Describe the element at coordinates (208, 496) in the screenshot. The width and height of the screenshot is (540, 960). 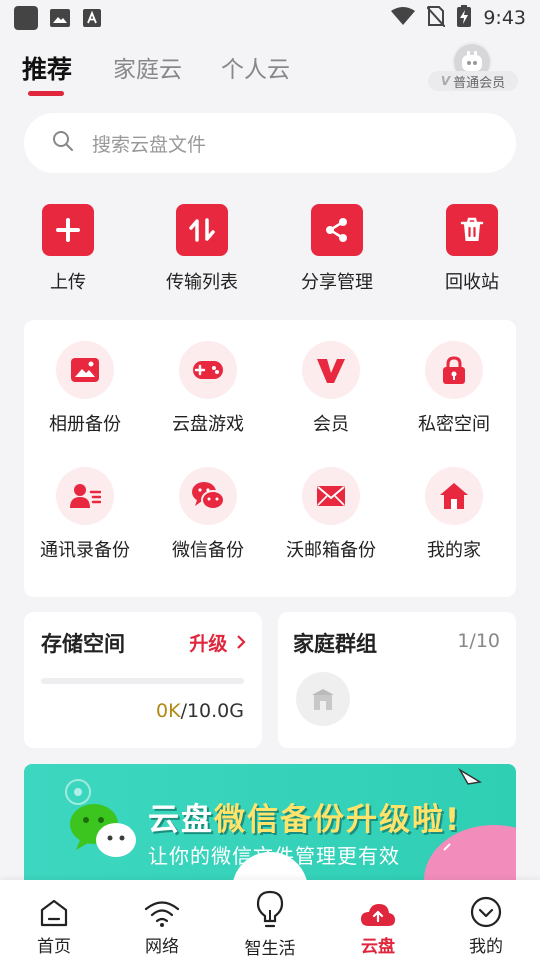
I see `wechat-icon` at that location.